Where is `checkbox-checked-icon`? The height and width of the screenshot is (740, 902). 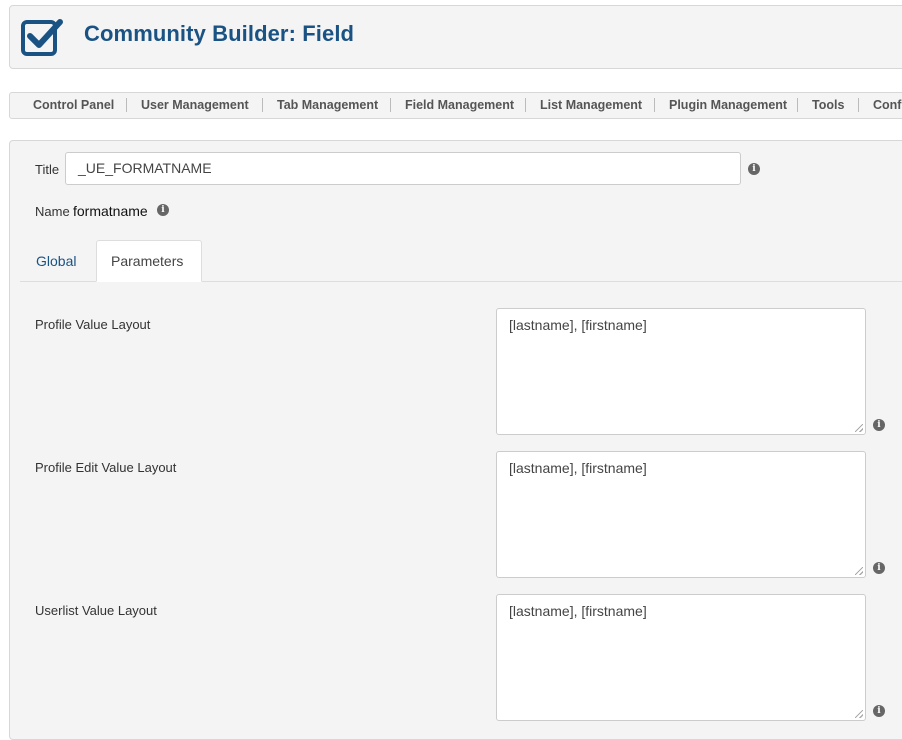
checkbox-checked-icon is located at coordinates (42, 37).